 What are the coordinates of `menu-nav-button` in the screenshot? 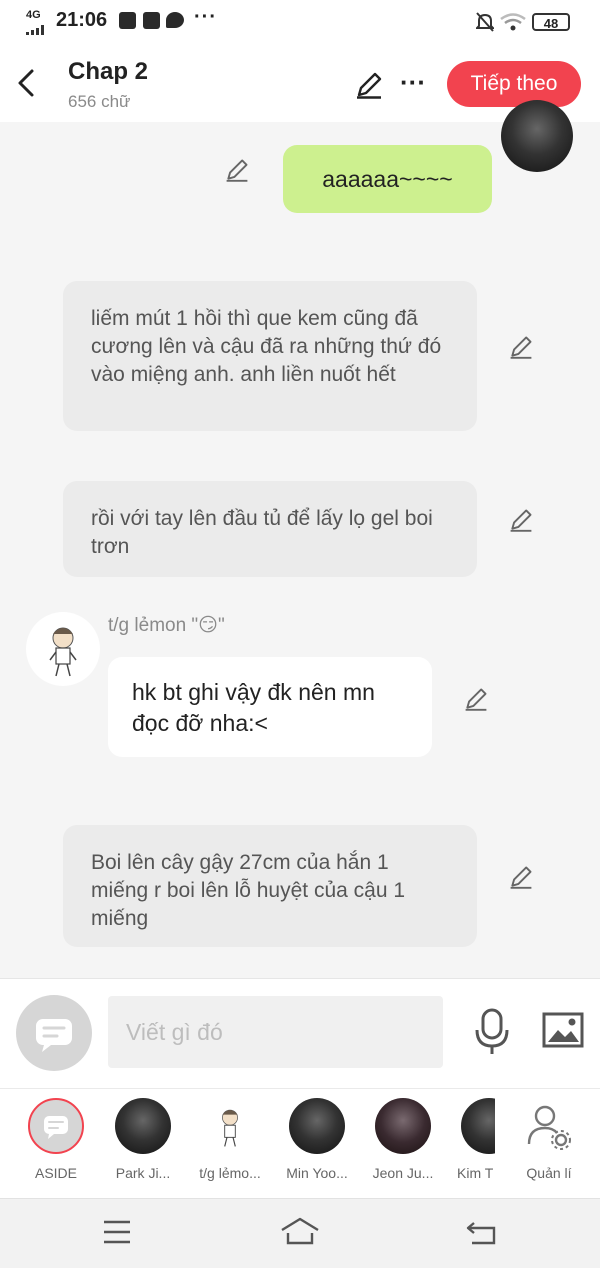 It's located at (117, 1234).